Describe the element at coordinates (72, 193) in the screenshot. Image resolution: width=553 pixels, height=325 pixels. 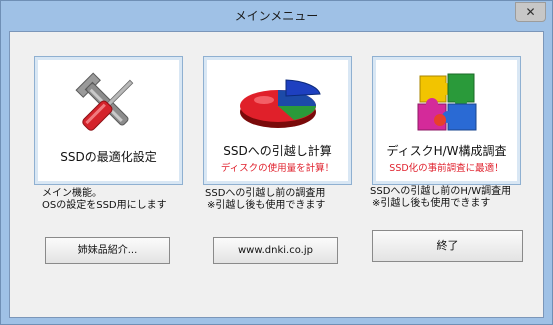
I see `description-line: メイン機能。` at that location.